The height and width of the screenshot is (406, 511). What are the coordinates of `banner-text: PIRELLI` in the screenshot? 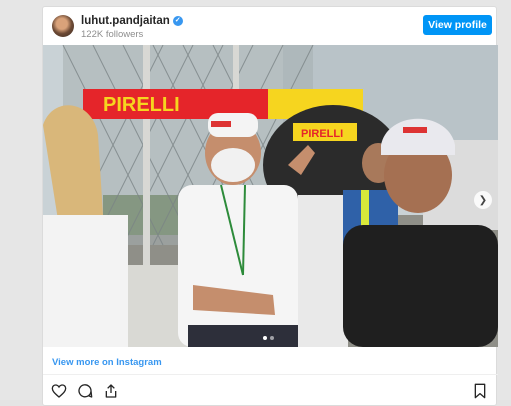 It's located at (141, 105).